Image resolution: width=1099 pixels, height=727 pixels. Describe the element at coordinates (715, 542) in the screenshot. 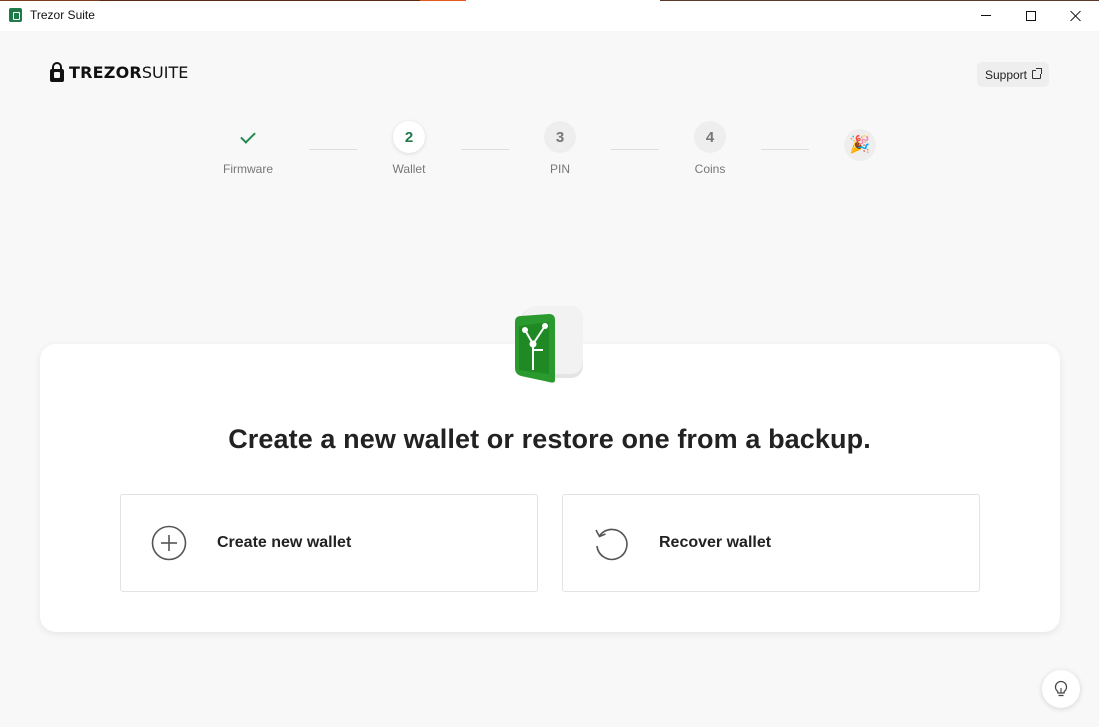

I see `recover-wallet-label: Recover wallet` at that location.